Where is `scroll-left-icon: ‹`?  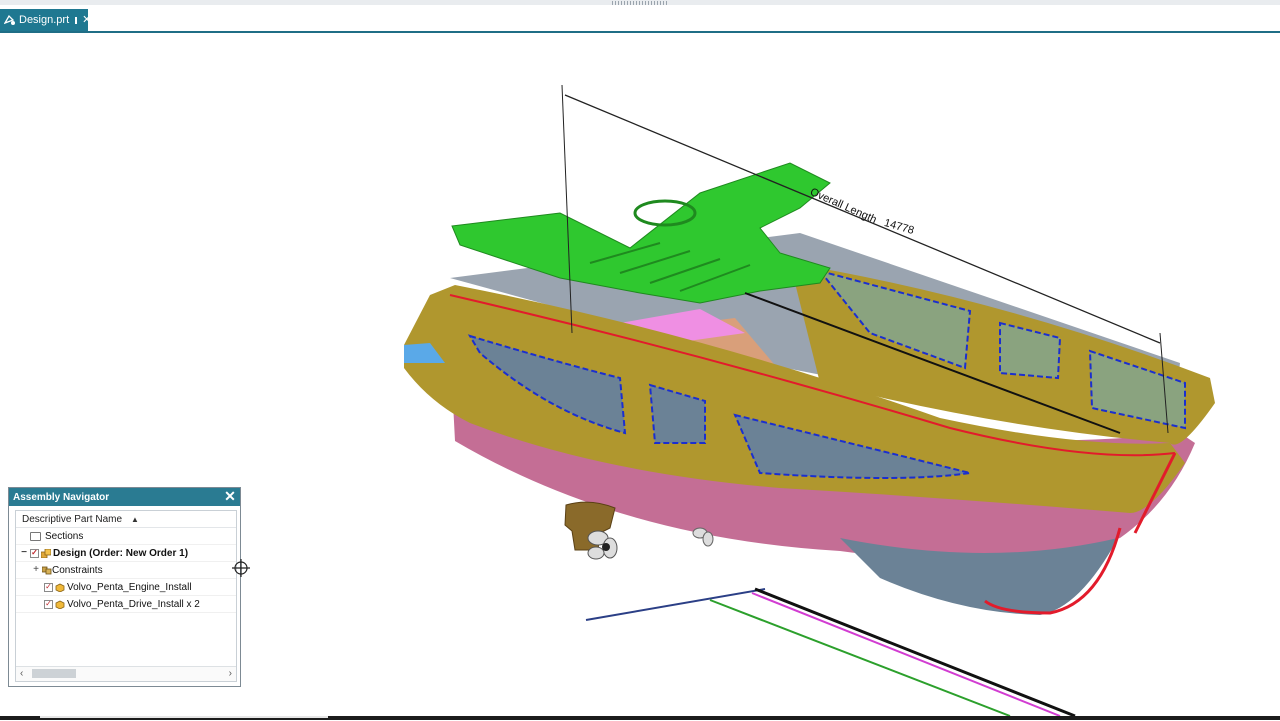
scroll-left-icon: ‹ is located at coordinates (21, 673).